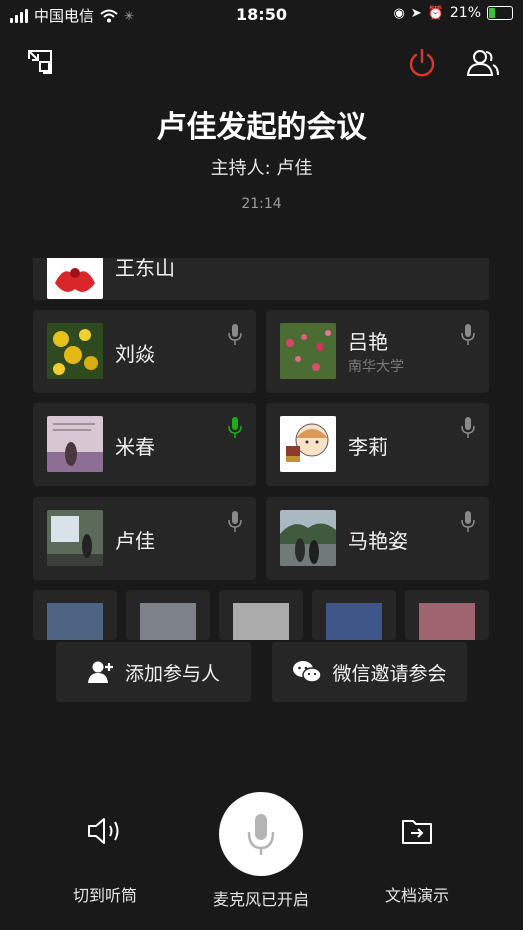 The height and width of the screenshot is (930, 523). Describe the element at coordinates (261, 15) in the screenshot. I see `status-bar: 中国电信 ✳ 18:50 ◉ ➤ ⏰ 21%` at that location.